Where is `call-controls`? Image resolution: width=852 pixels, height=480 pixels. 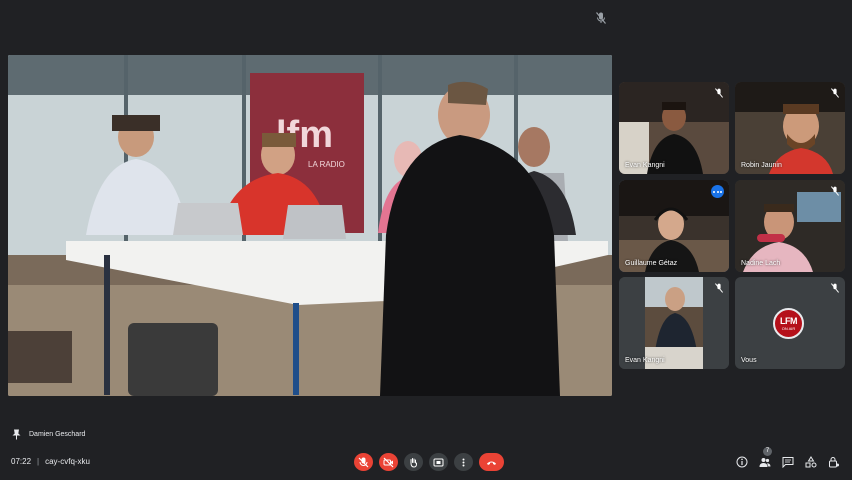
call-controls is located at coordinates (429, 462).